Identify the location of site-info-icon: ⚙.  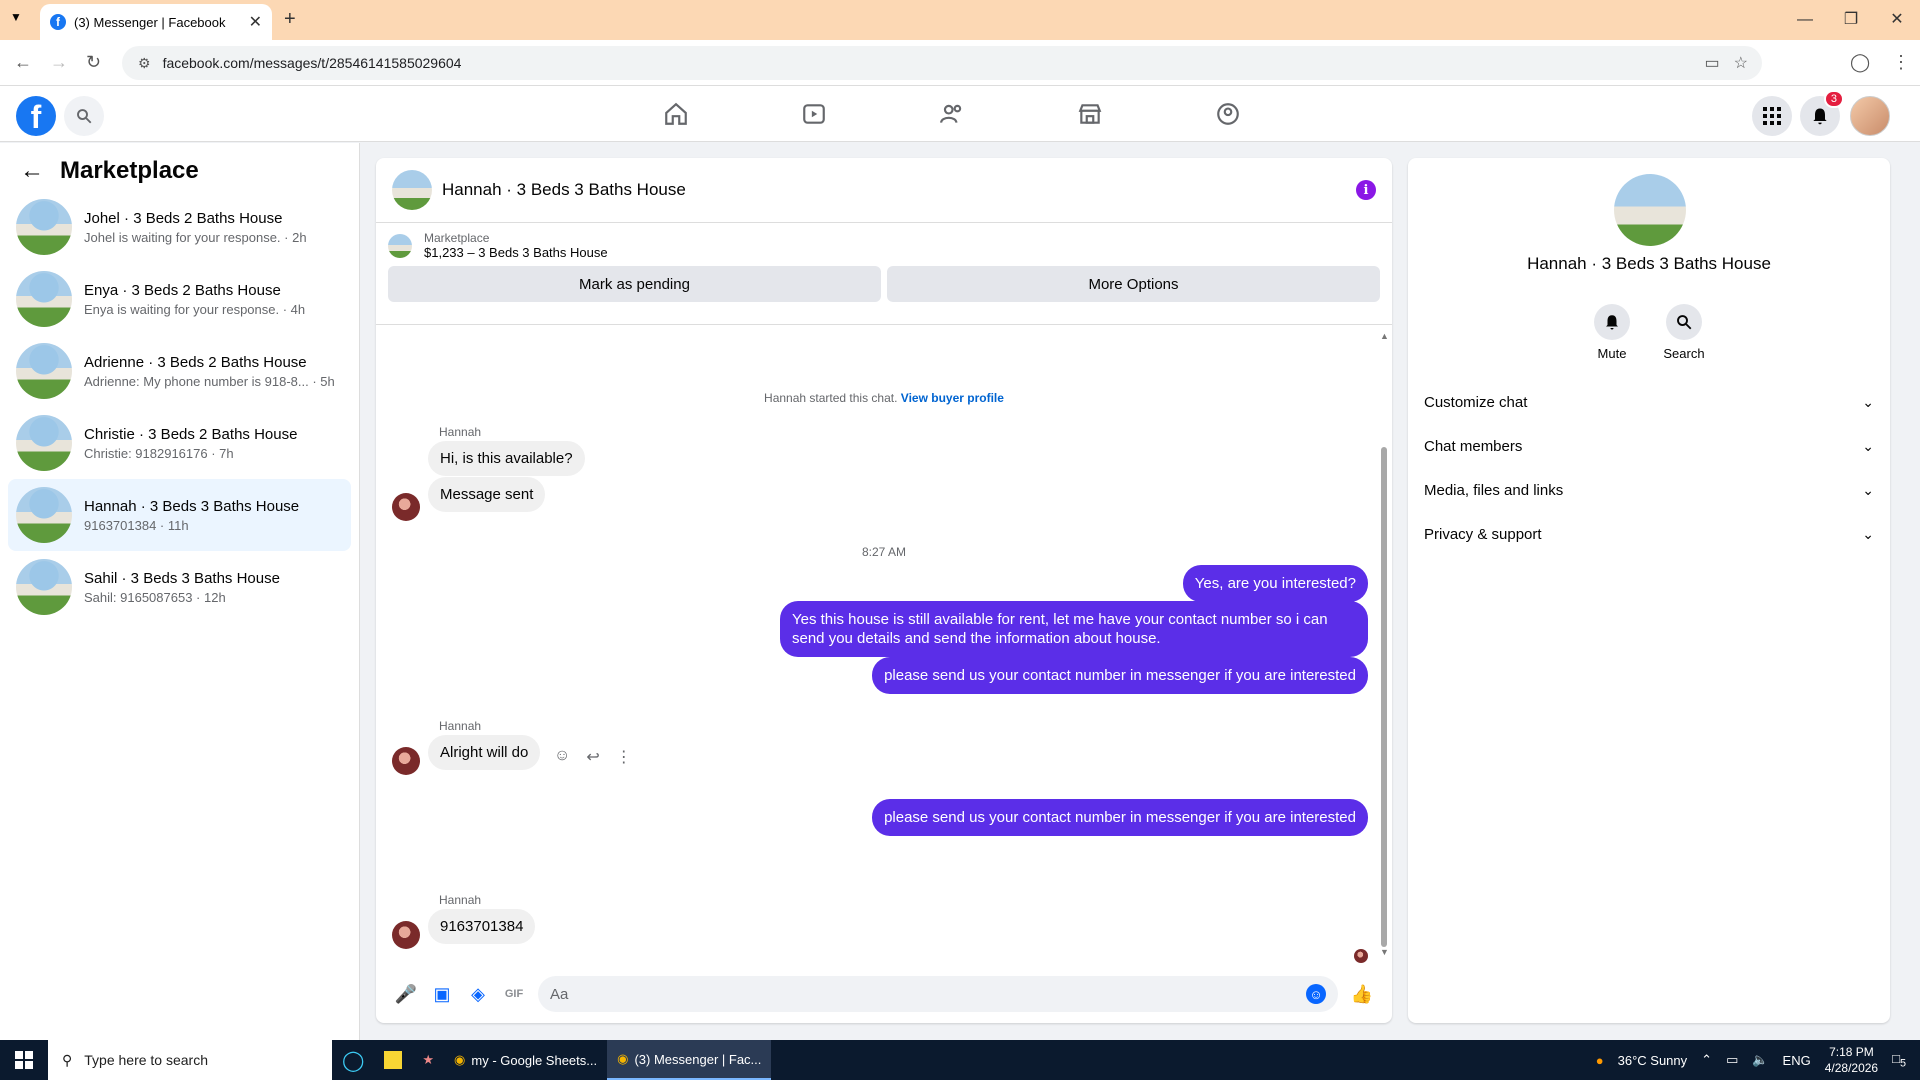
(144, 63).